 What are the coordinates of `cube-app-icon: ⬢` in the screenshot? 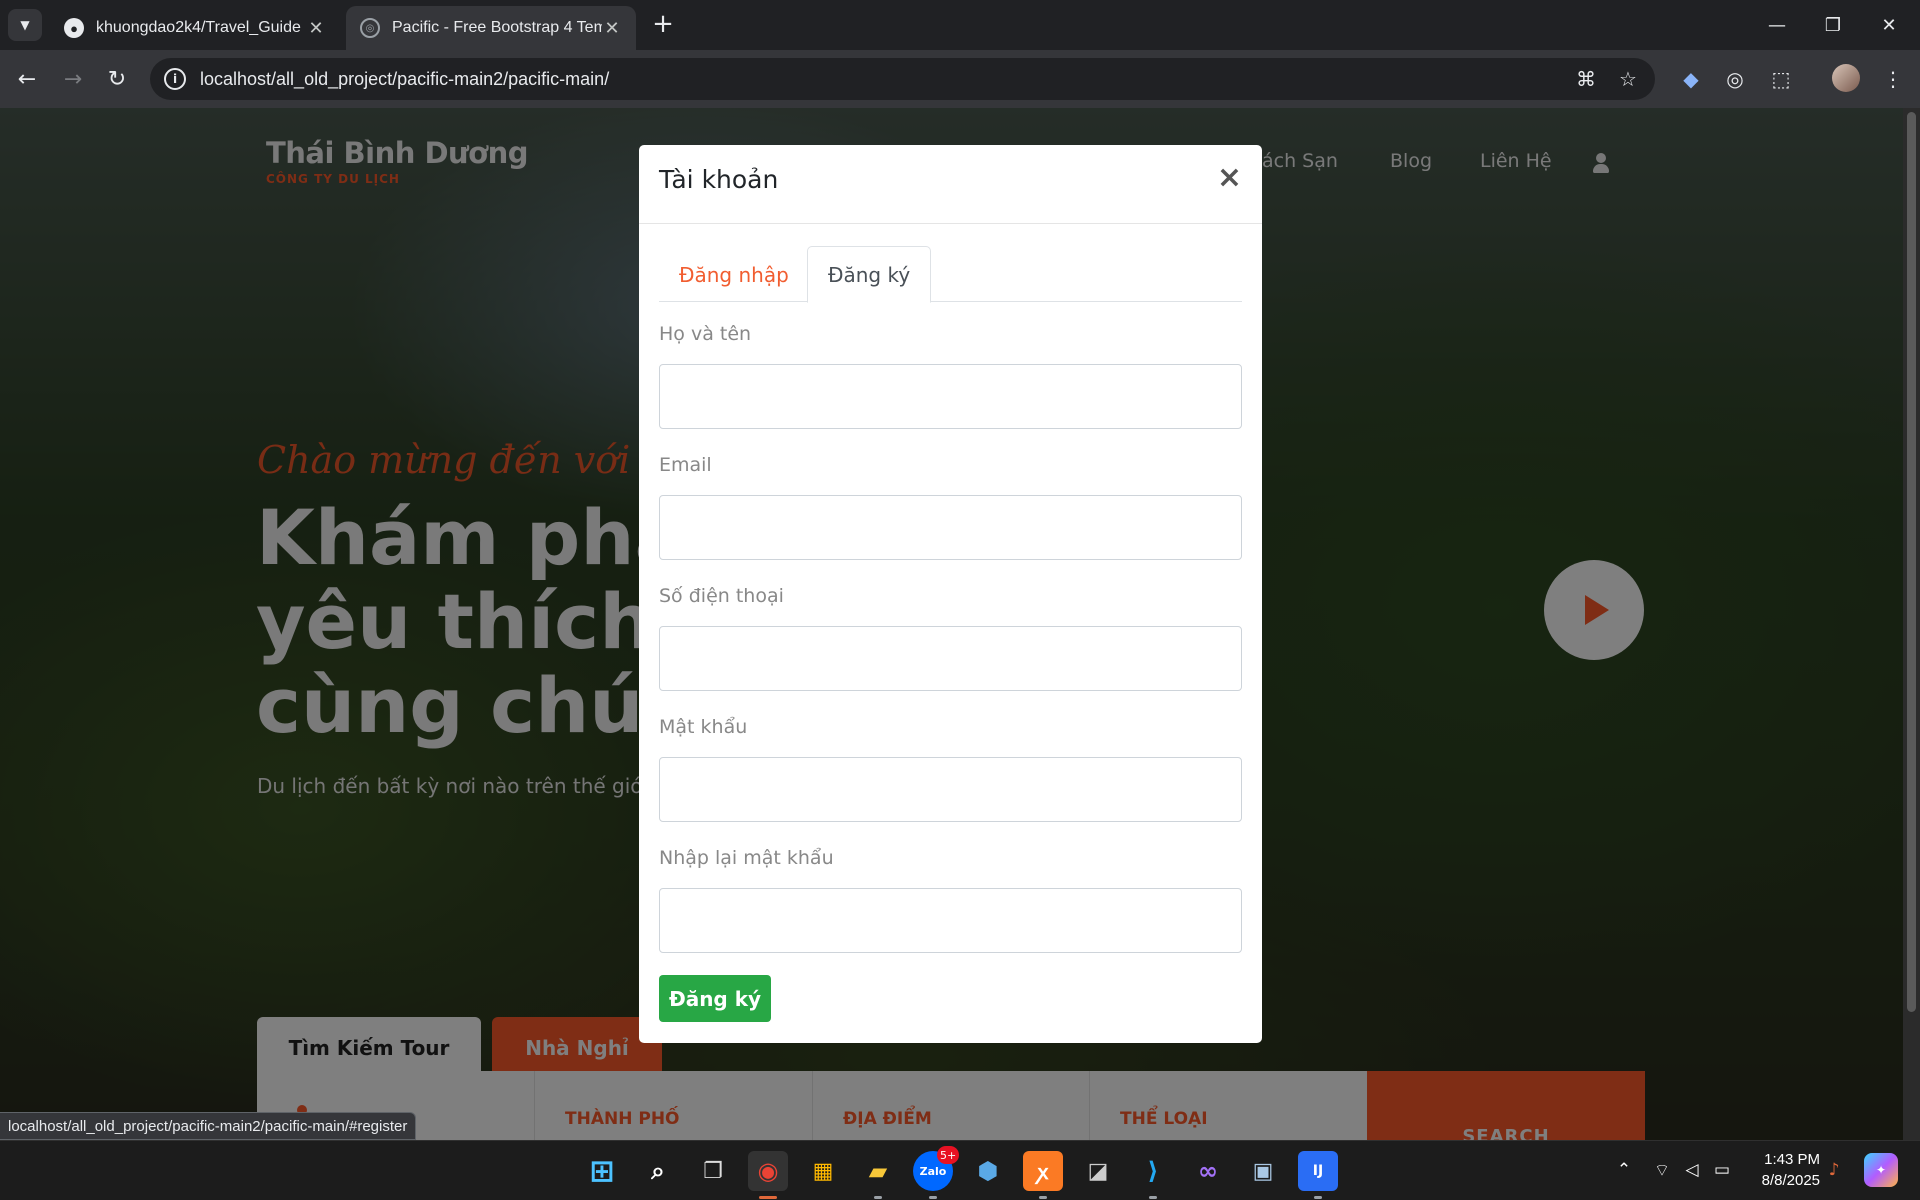 It's located at (988, 1171).